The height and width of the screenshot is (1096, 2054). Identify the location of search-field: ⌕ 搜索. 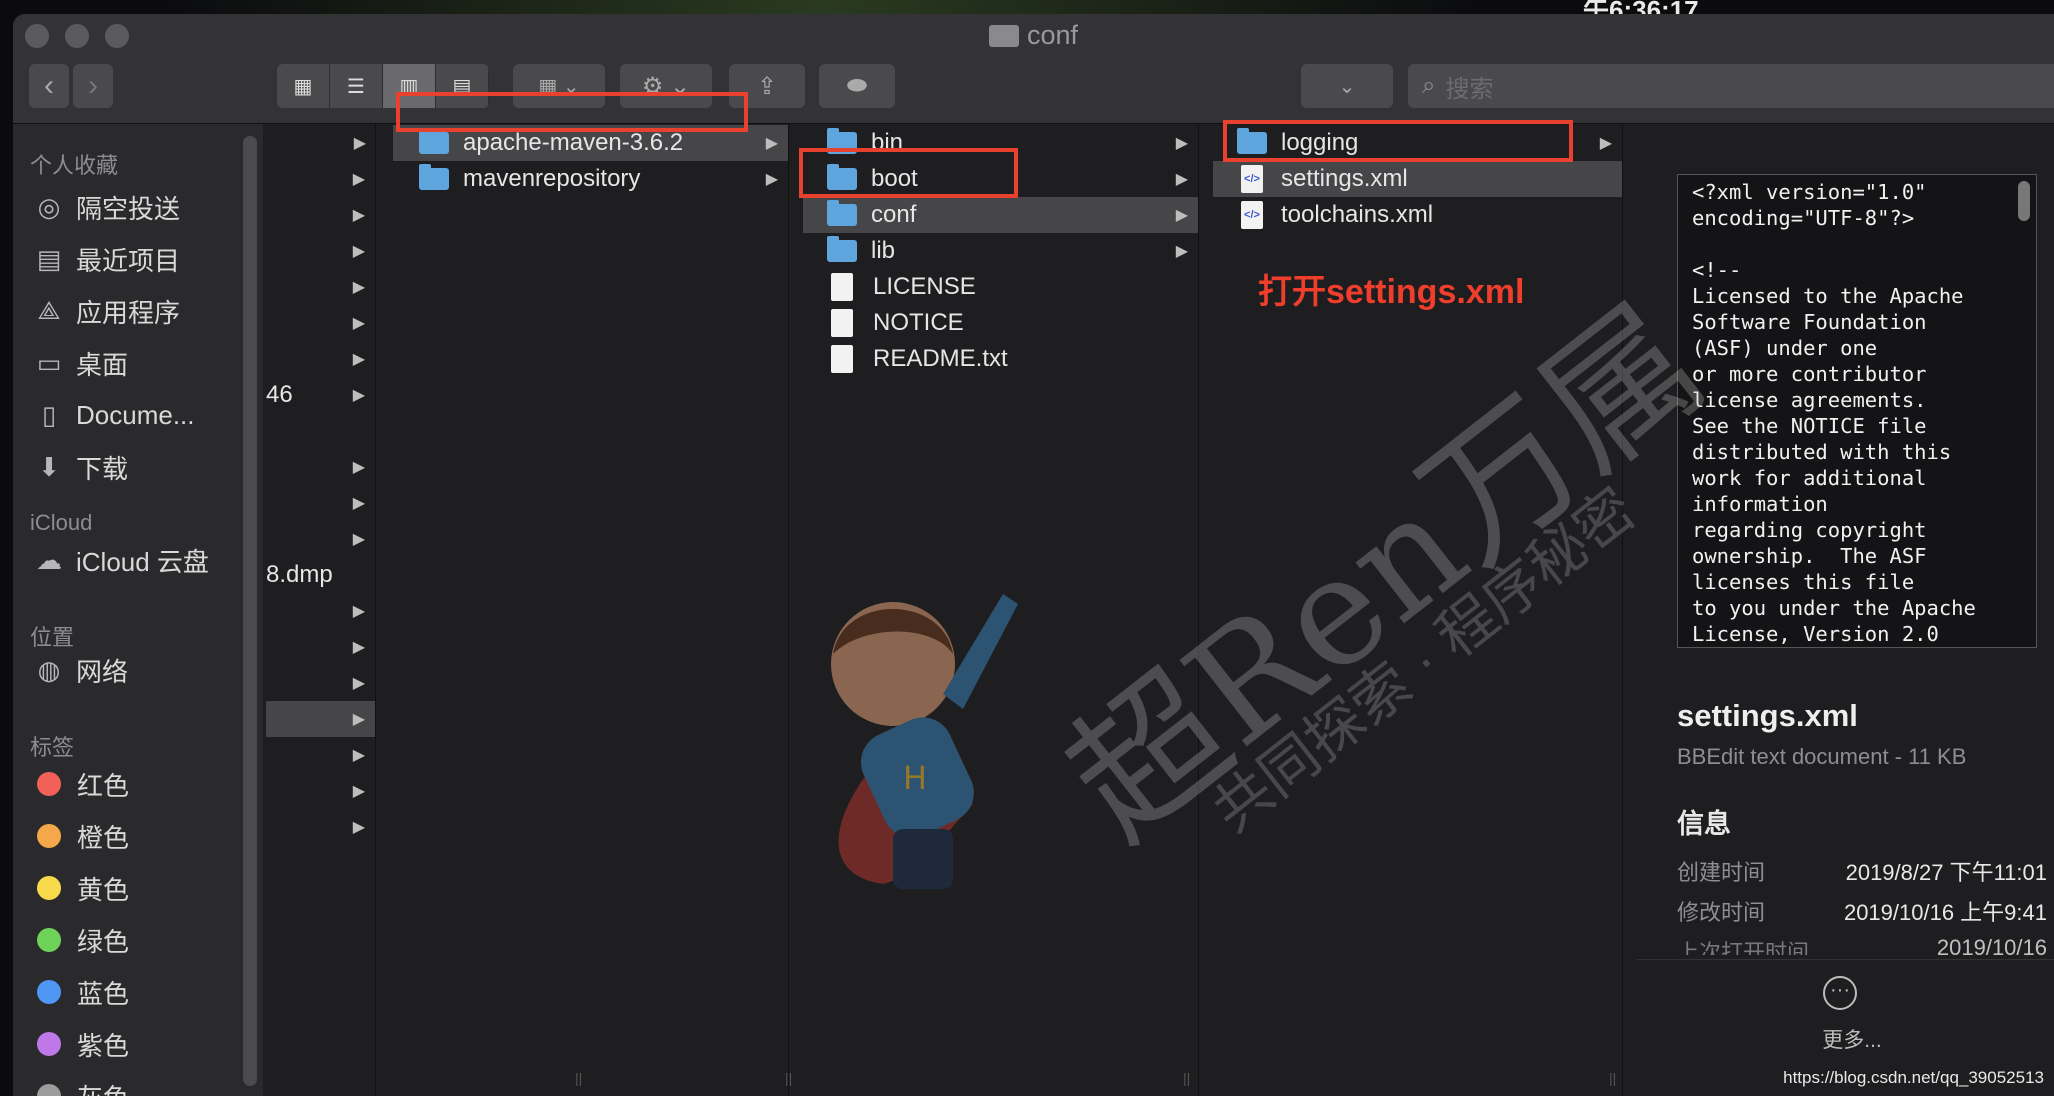
(1731, 86).